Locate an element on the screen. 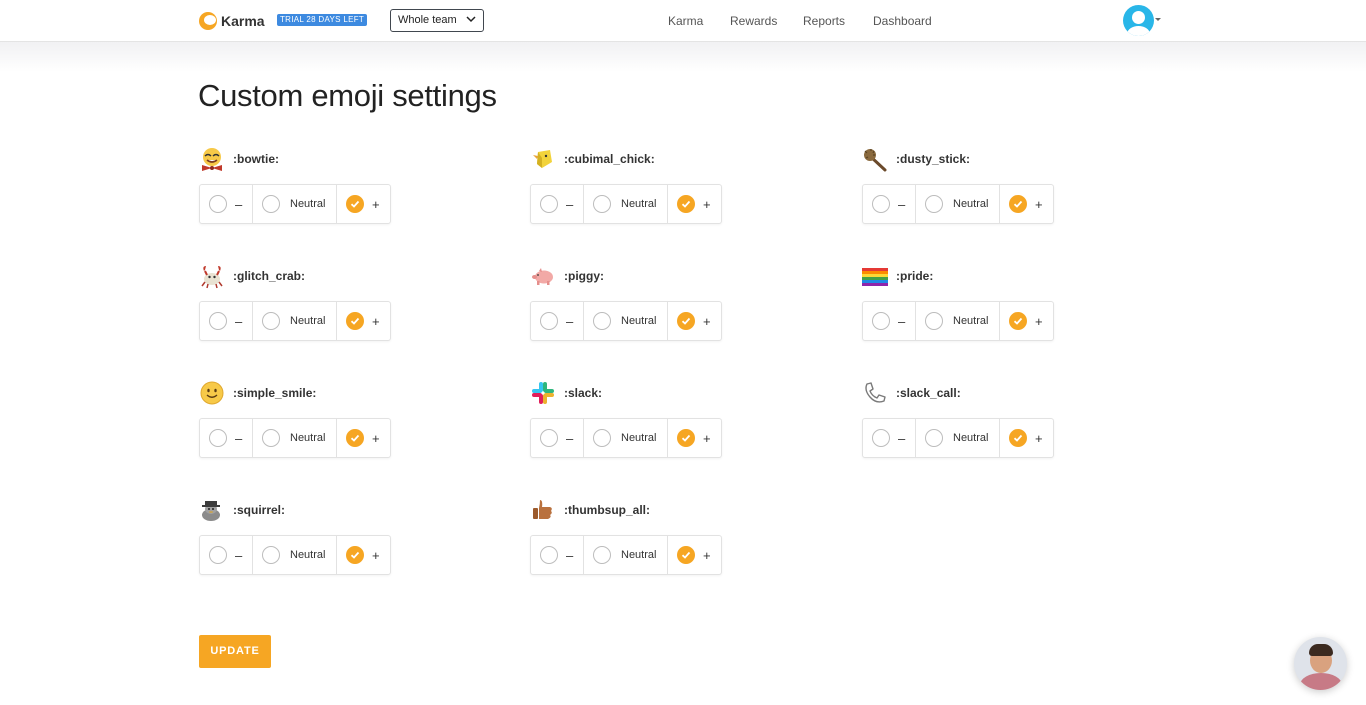  user-menu-caret-icon is located at coordinates (1158, 19).